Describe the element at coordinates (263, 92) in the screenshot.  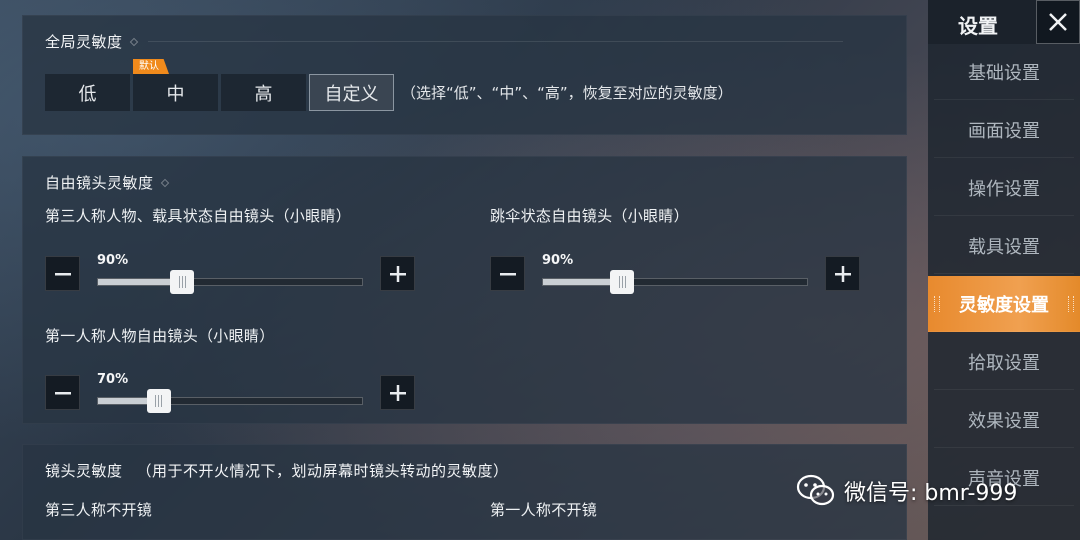
I see `level-high-button: 高` at that location.